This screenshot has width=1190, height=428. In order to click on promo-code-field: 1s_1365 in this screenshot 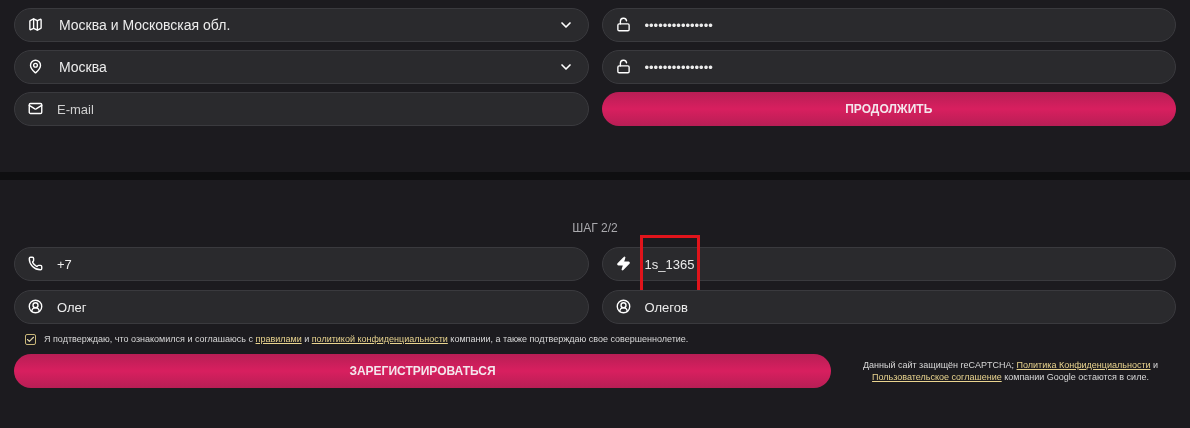, I will do `click(888, 264)`.